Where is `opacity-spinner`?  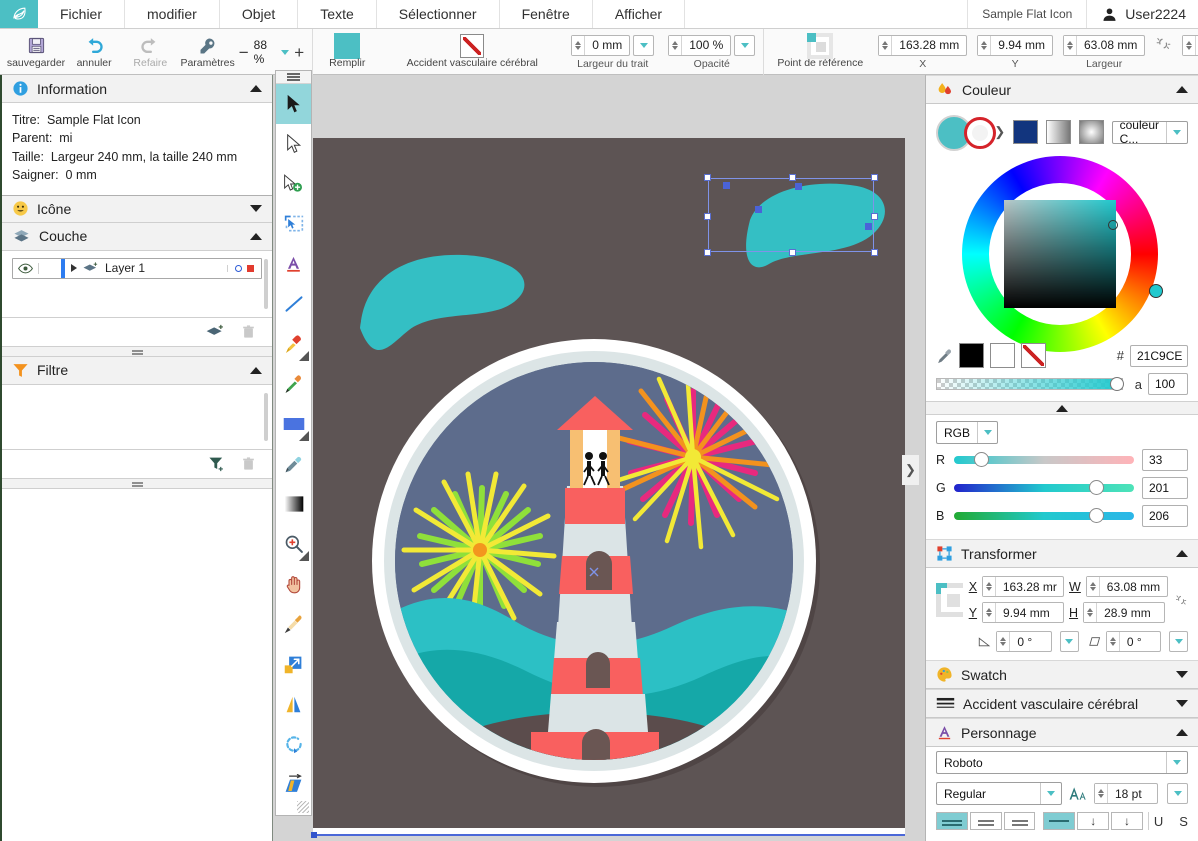
opacity-spinner is located at coordinates (676, 45).